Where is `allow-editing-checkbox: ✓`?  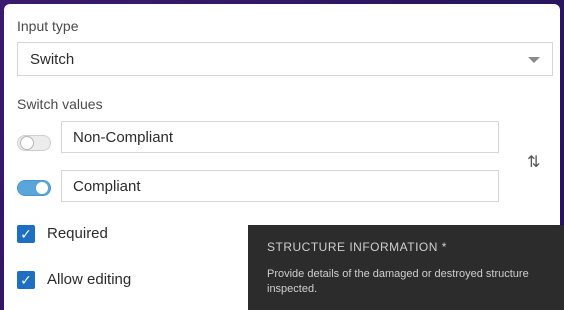 allow-editing-checkbox: ✓ is located at coordinates (26, 280).